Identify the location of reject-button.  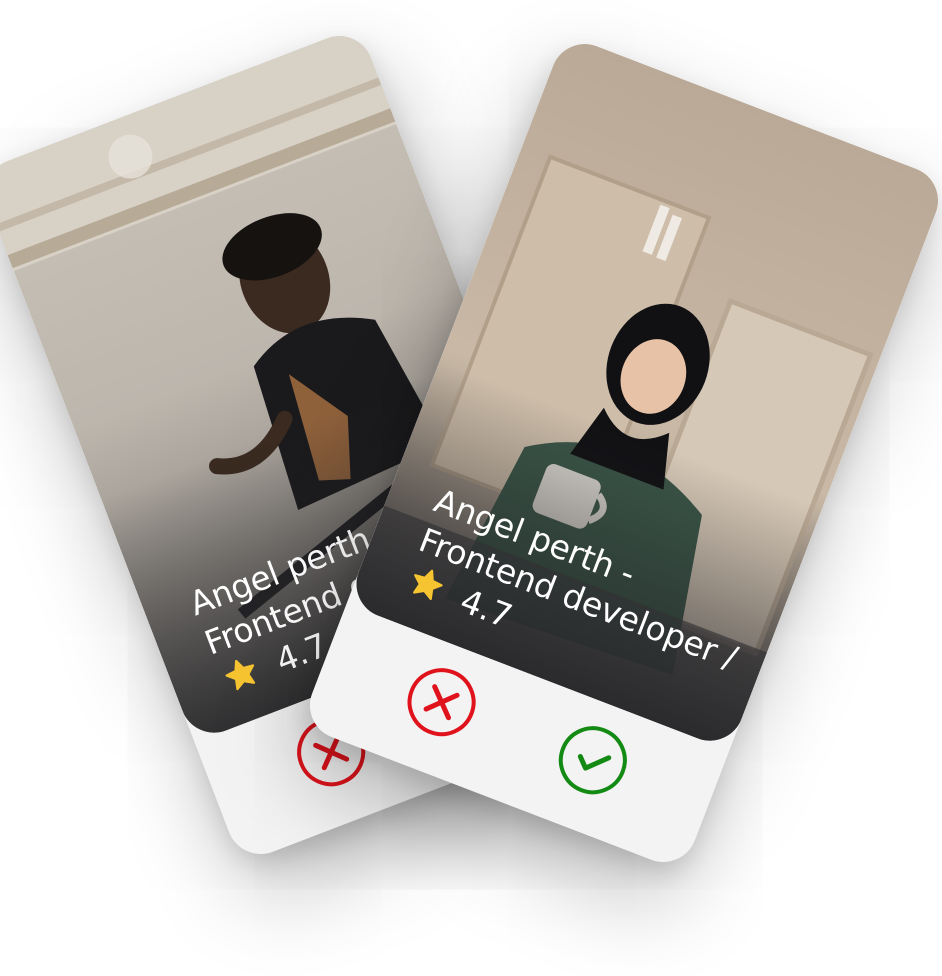
(441, 702).